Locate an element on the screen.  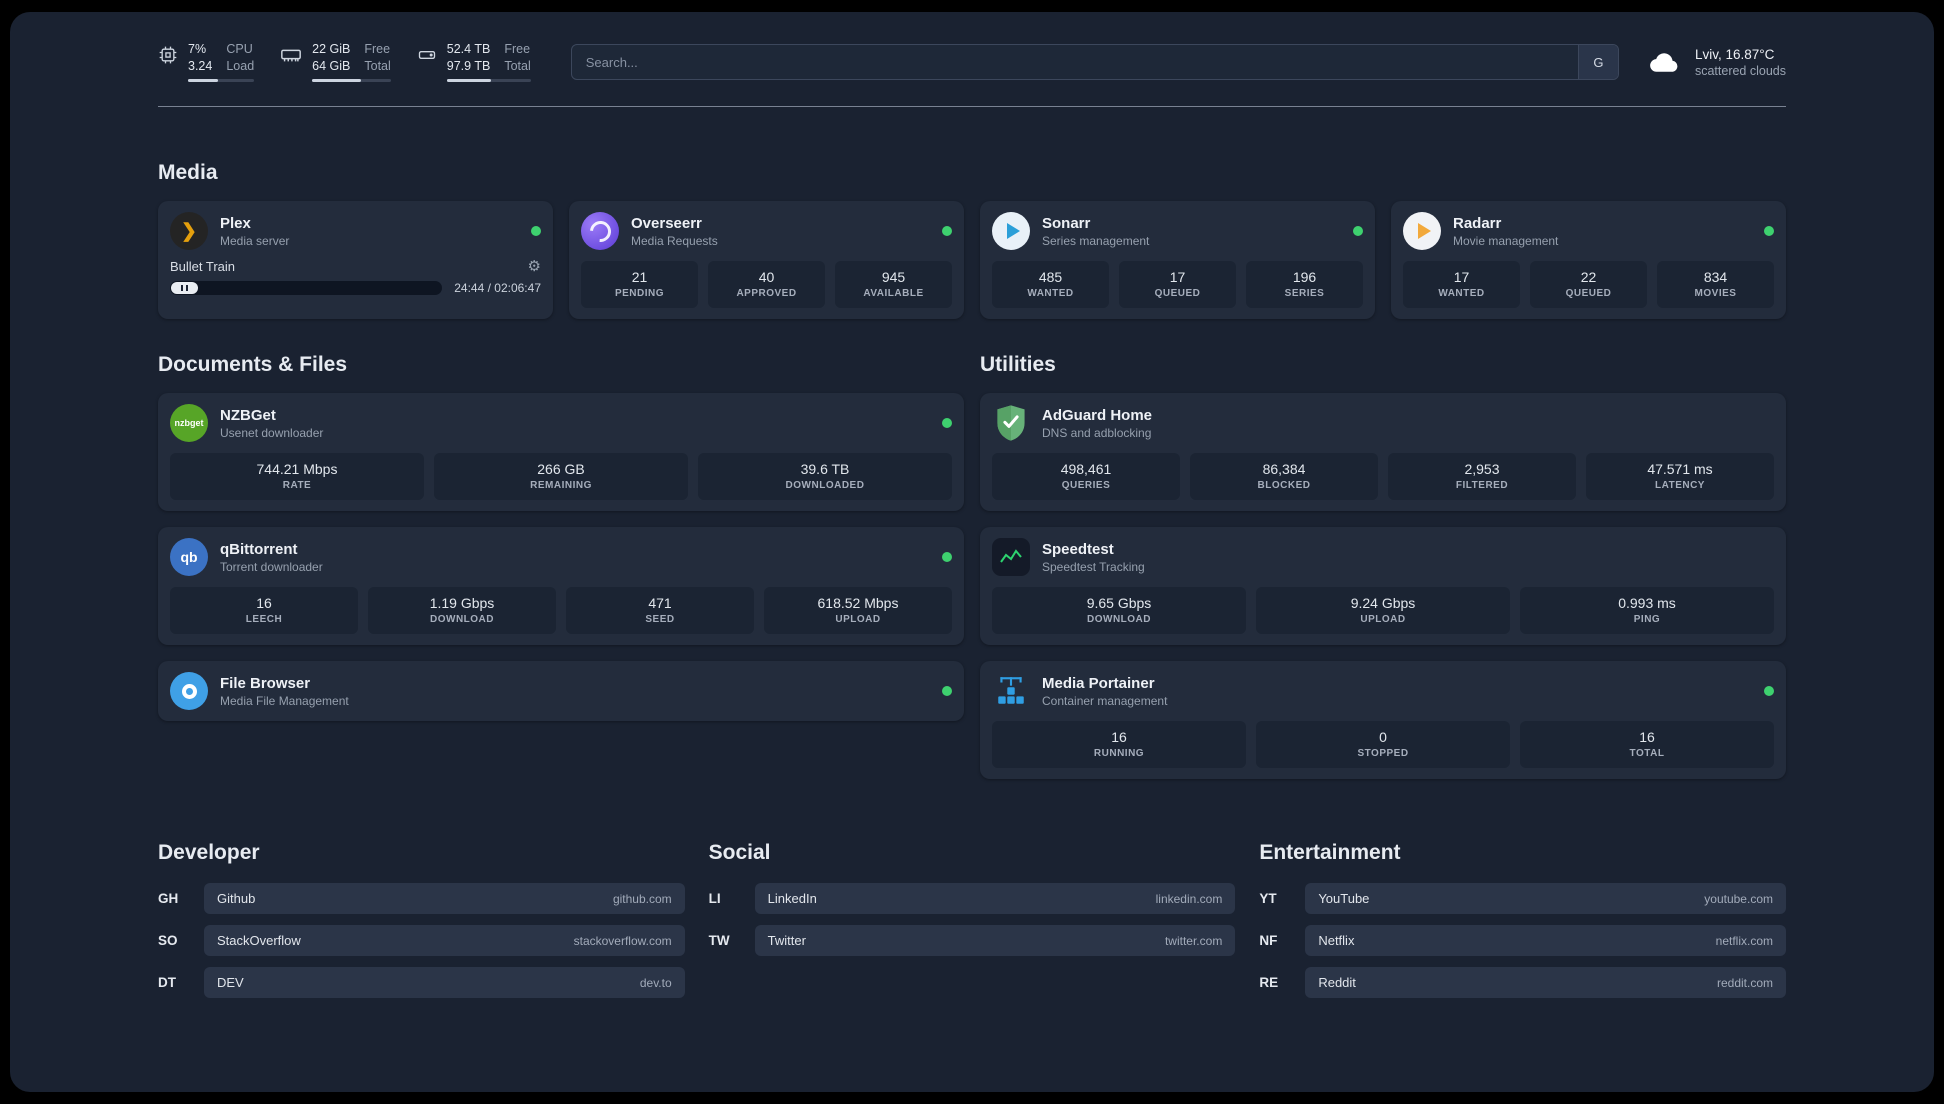
bookmark-domain: linkedin.com is located at coordinates (1189, 898).